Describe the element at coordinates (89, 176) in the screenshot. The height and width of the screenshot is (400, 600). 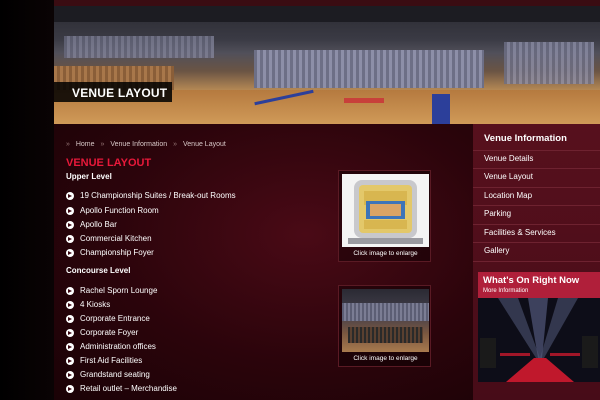
I see `section-heading-upper-level: Upper Level` at that location.